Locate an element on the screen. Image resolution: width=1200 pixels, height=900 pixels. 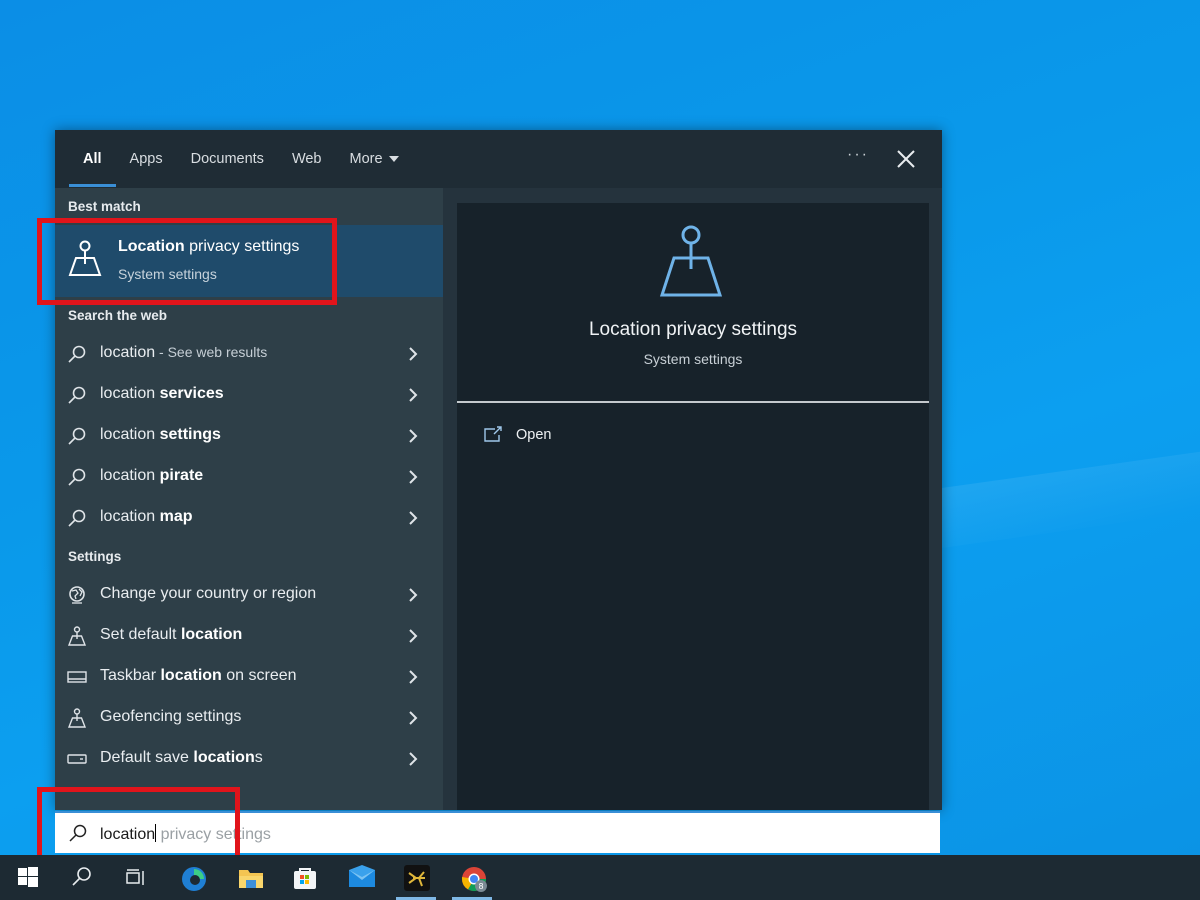
settings-result-item: Change your country or region is located at coordinates (249, 595).